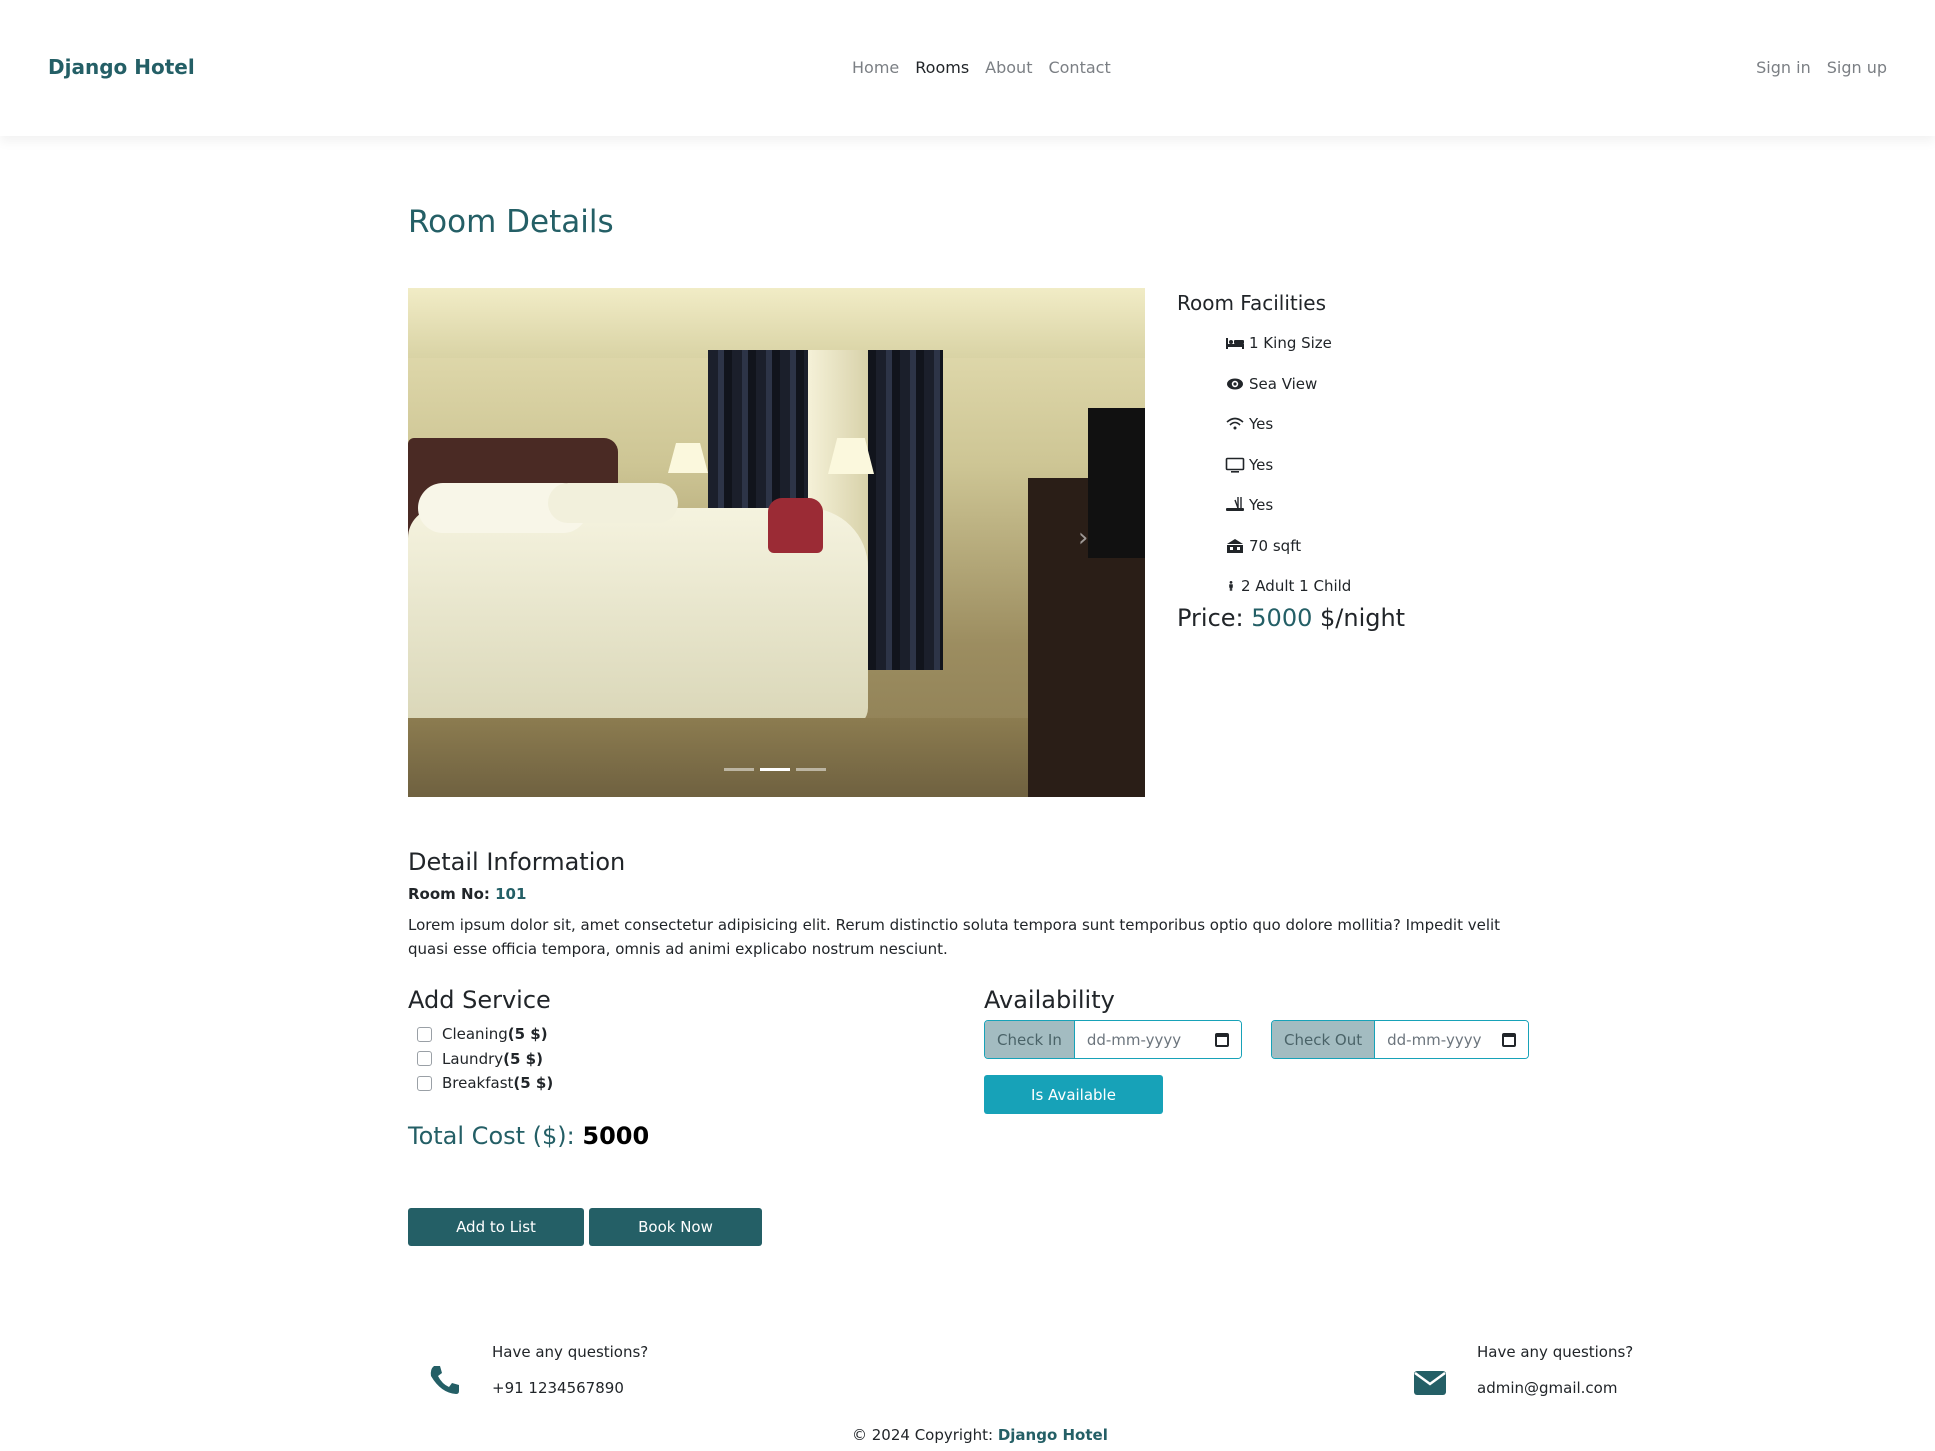 This screenshot has height=1451, width=1935. I want to click on nav-about: About, so click(1008, 67).